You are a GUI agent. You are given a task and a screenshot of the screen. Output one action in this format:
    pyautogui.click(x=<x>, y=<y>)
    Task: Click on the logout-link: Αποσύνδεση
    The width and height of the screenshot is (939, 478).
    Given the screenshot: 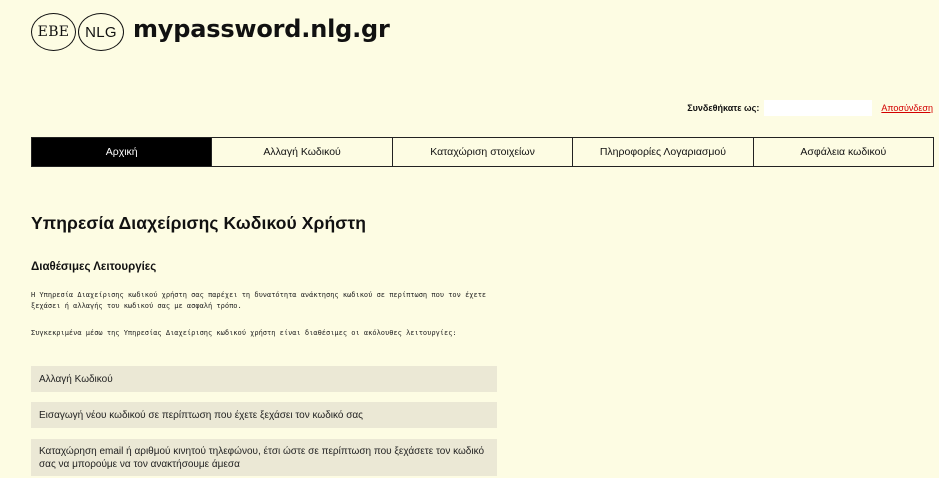 What is the action you would take?
    pyautogui.click(x=907, y=108)
    